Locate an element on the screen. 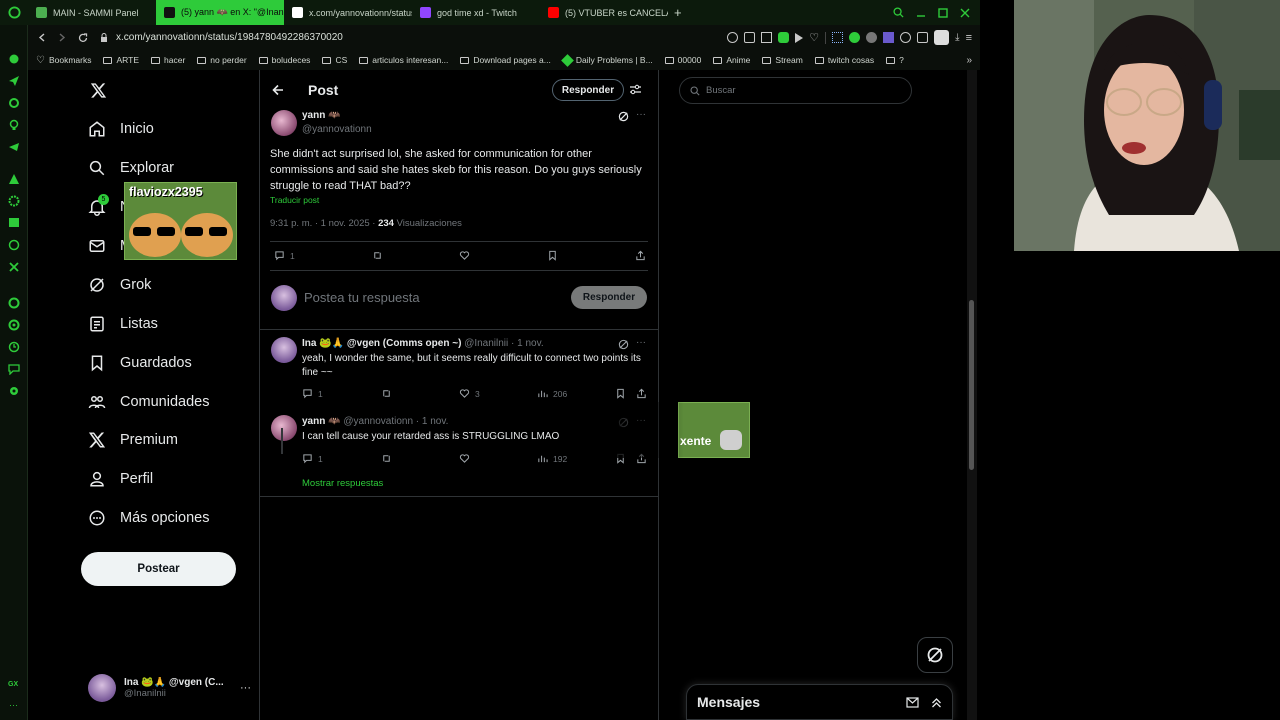  bookmark-item: ? is located at coordinates (895, 60).